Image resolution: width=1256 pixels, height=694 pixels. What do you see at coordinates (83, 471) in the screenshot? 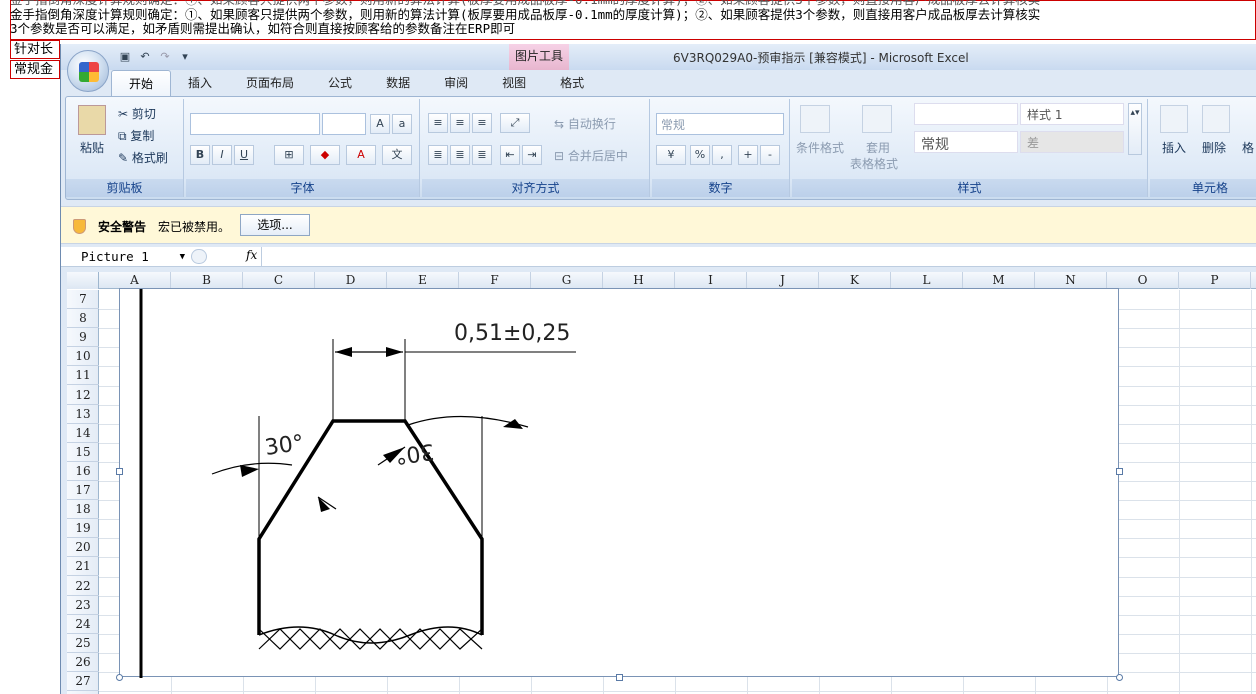
I see `row-header-16: 16` at bounding box center [83, 471].